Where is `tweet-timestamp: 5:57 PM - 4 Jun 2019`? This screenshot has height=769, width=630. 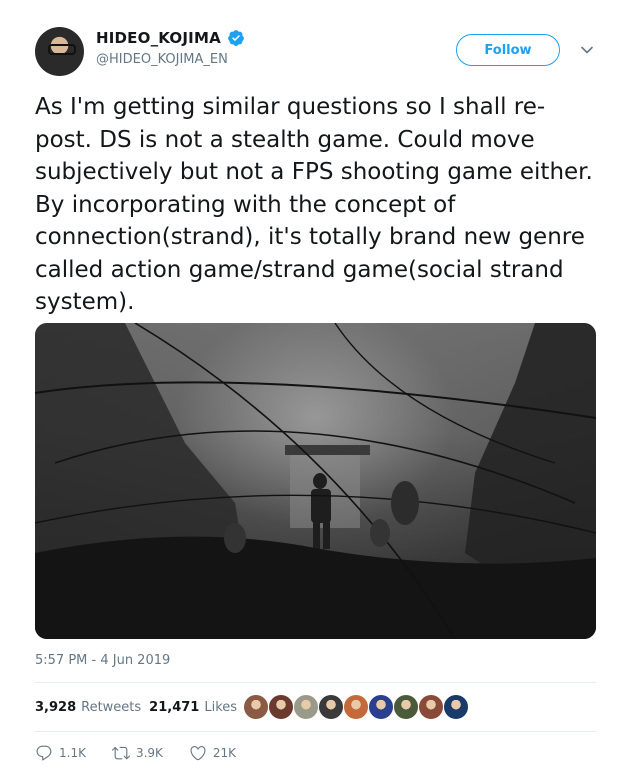 tweet-timestamp: 5:57 PM - 4 Jun 2019 is located at coordinates (102, 660).